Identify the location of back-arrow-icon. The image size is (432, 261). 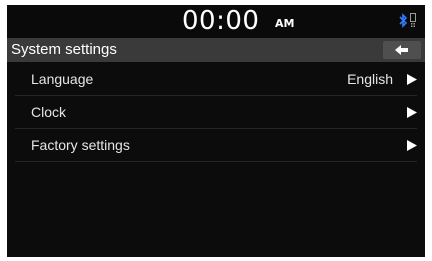
(401, 50).